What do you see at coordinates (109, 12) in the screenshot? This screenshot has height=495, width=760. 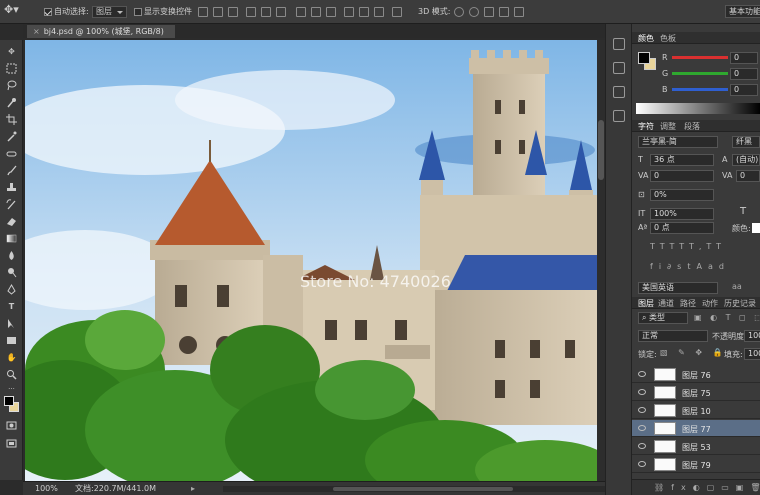 I see `auto-select-dropdown: 图层` at bounding box center [109, 12].